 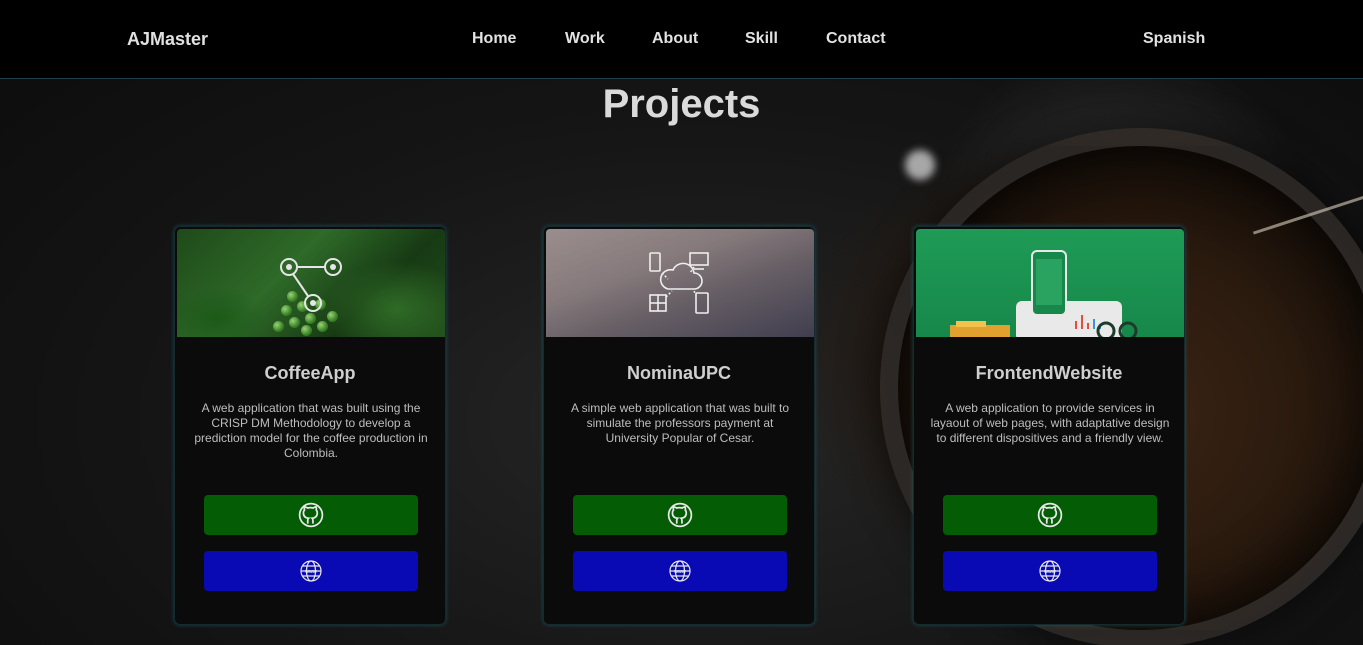 I want to click on devices-illustration, so click(x=1044, y=293).